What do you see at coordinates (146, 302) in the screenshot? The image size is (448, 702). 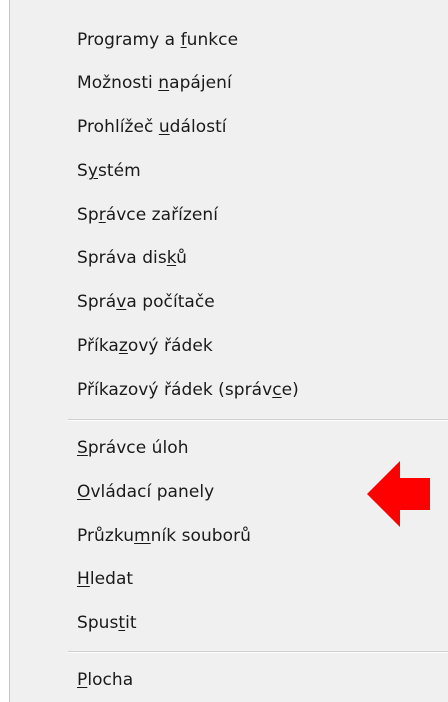 I see `menu-item-label: Správa počítače` at bounding box center [146, 302].